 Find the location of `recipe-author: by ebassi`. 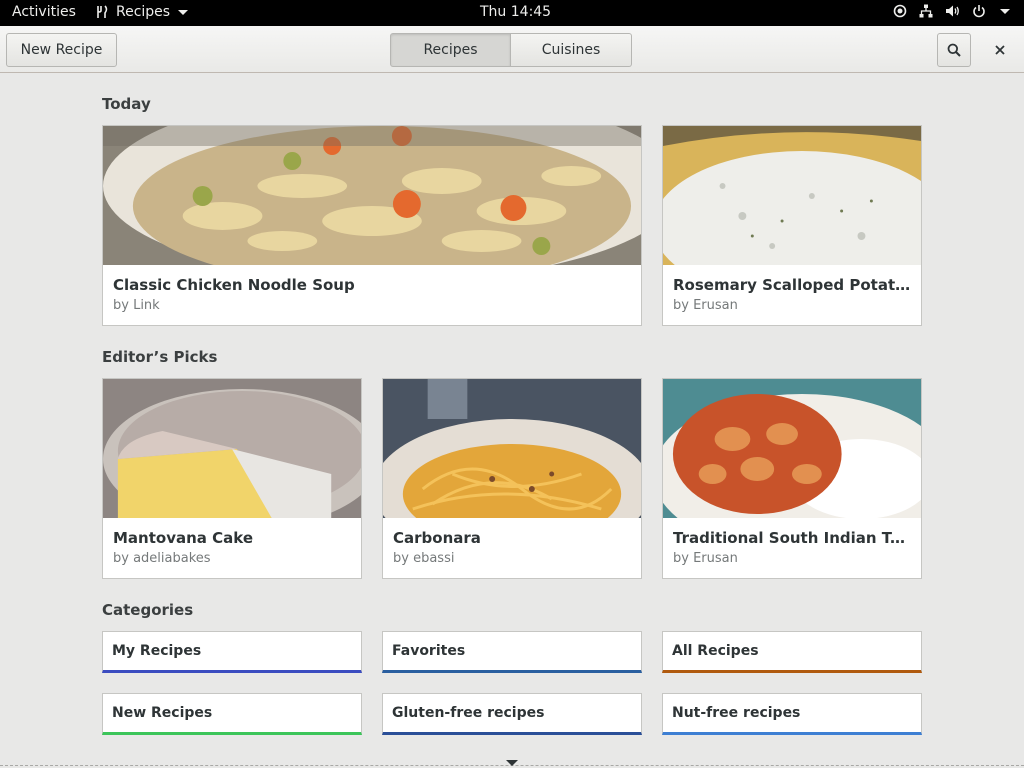

recipe-author: by ebassi is located at coordinates (424, 558).